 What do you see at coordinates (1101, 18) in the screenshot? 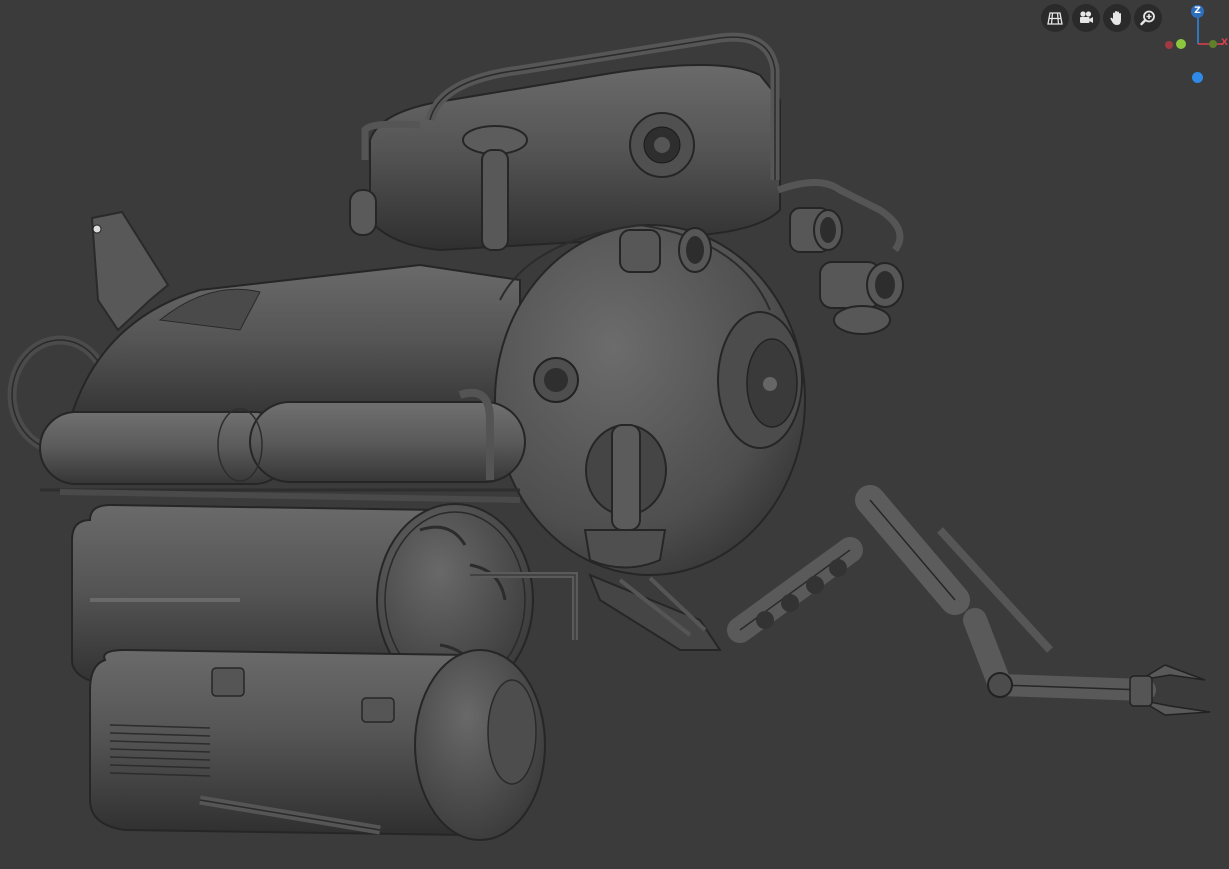
I see `viewport-nav-toolbar` at bounding box center [1101, 18].